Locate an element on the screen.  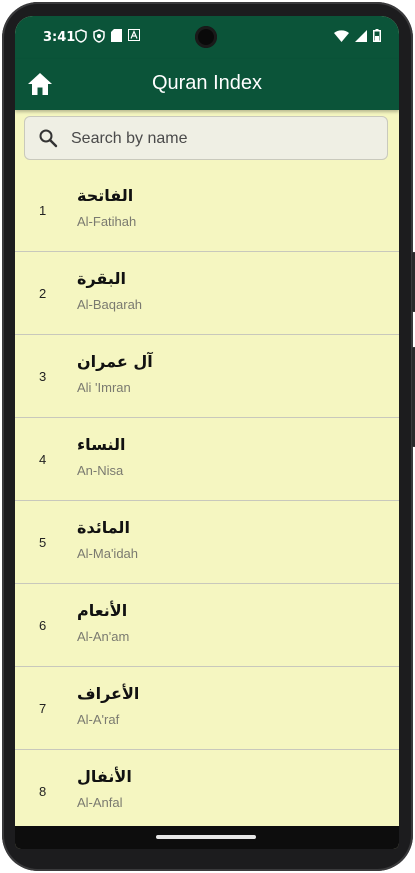
surah-english-name: Al-Ma'idah is located at coordinates (108, 553).